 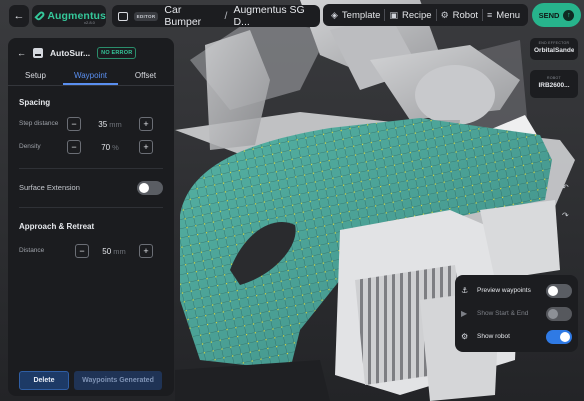 I want to click on distance-unit: mm, so click(x=119, y=251).